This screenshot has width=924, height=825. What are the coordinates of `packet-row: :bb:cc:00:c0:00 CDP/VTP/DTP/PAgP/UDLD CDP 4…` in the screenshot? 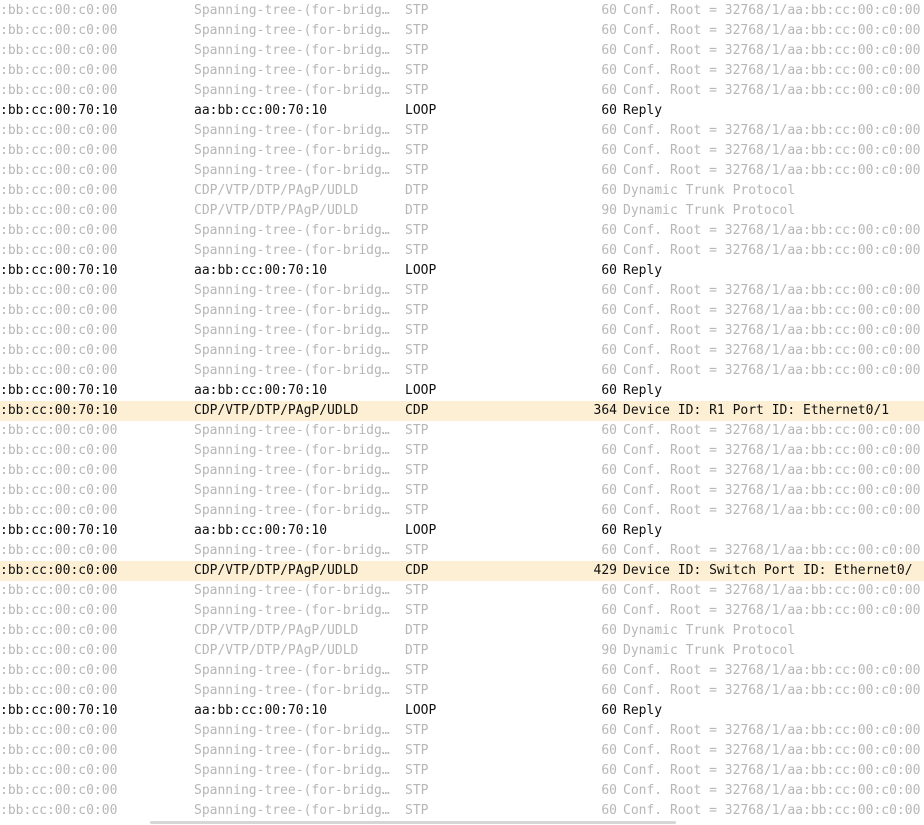 It's located at (462, 571).